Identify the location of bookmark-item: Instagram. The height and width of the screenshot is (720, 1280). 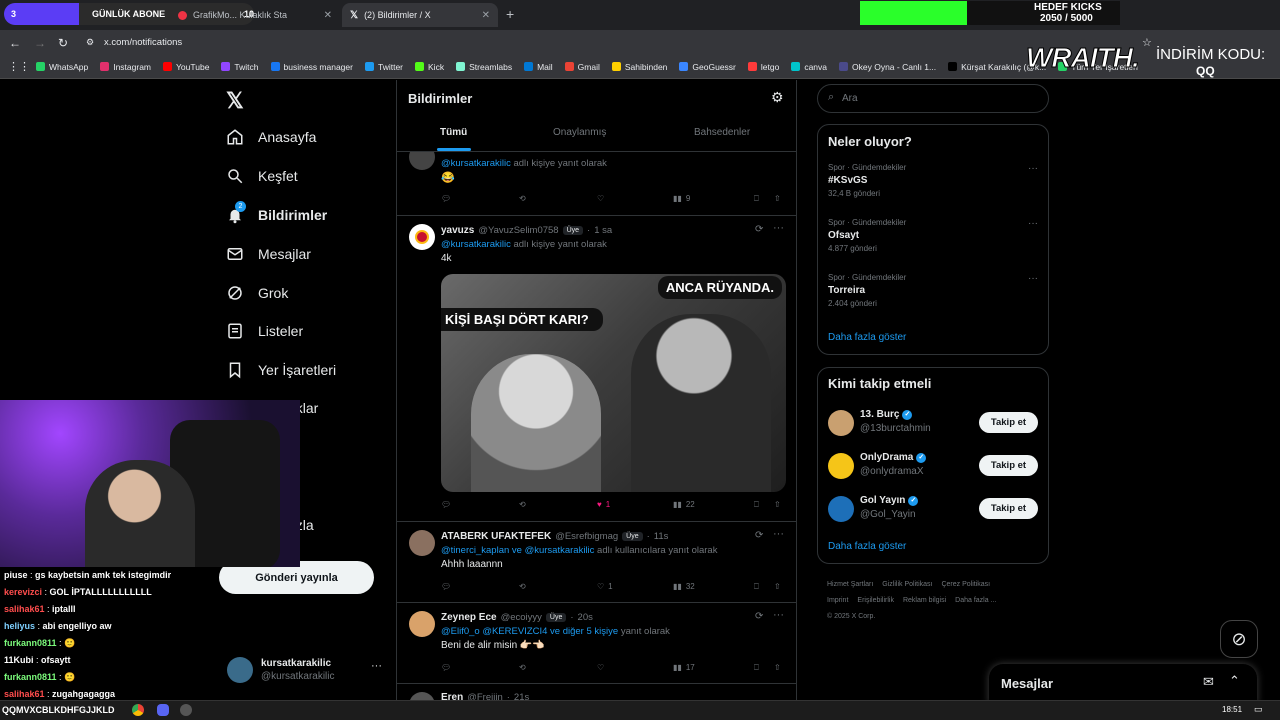
(125, 67).